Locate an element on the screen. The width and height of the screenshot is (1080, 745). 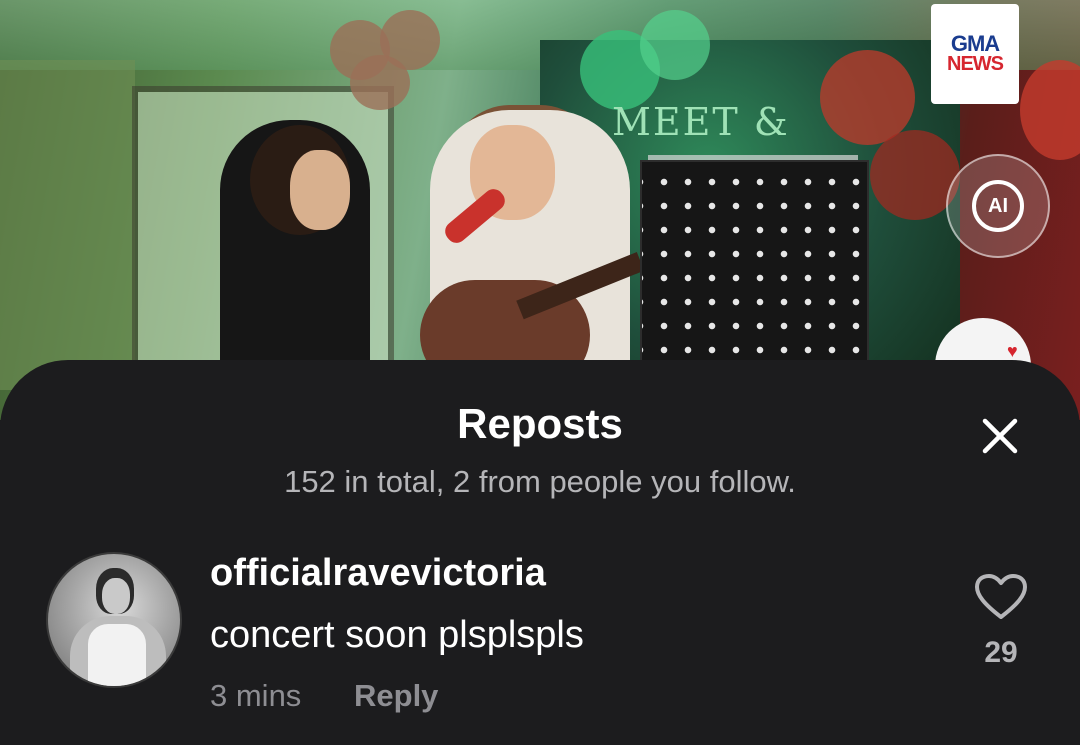
like-count: 29 is located at coordinates (1001, 652).